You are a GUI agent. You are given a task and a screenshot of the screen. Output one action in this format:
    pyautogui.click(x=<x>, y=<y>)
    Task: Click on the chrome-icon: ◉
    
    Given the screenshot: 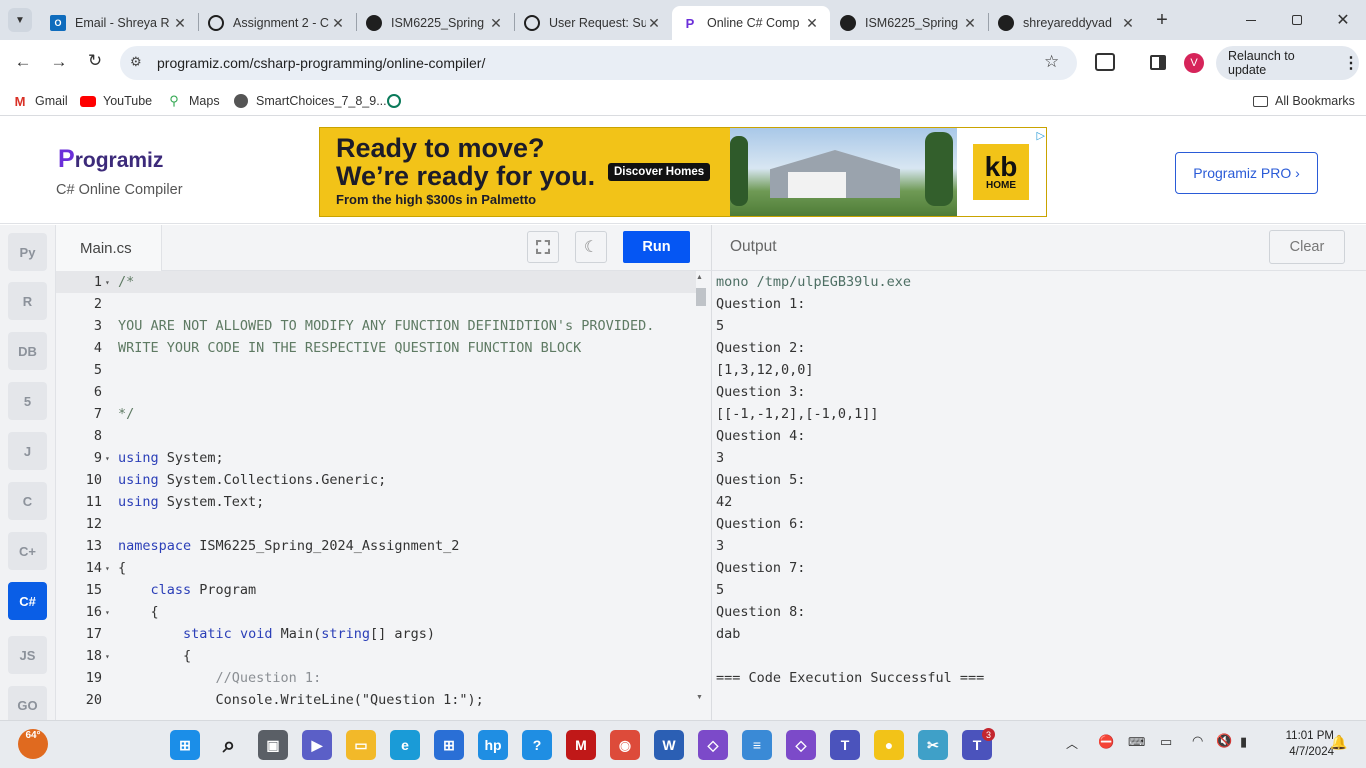 What is the action you would take?
    pyautogui.click(x=625, y=745)
    